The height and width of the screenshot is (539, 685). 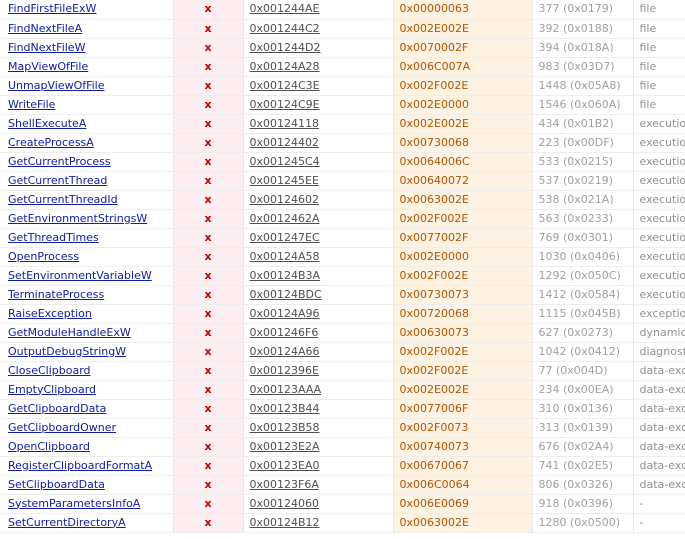 I want to click on address-link: 0x001244AE, so click(x=285, y=8).